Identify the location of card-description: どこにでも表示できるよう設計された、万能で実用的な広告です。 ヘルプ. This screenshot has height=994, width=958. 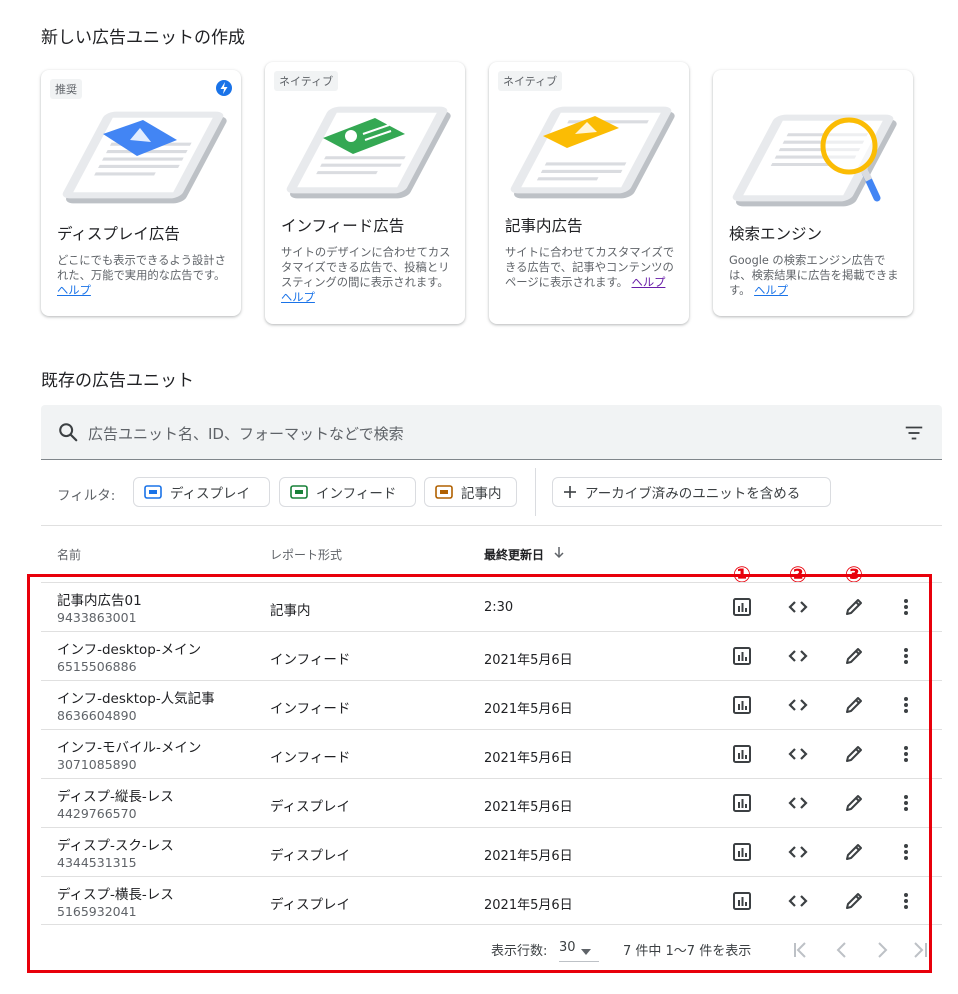
(141, 275).